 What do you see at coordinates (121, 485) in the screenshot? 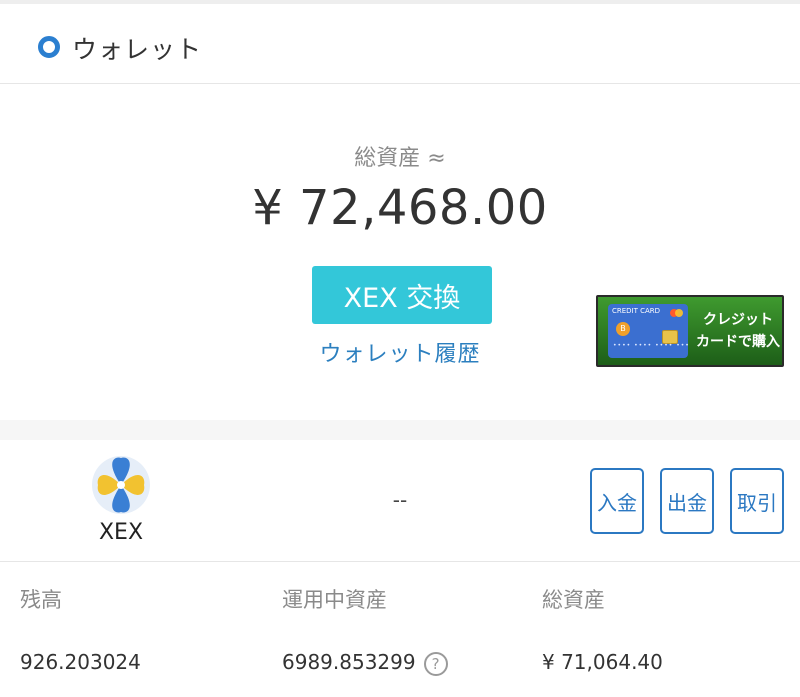
I see `xex-logo-icon` at bounding box center [121, 485].